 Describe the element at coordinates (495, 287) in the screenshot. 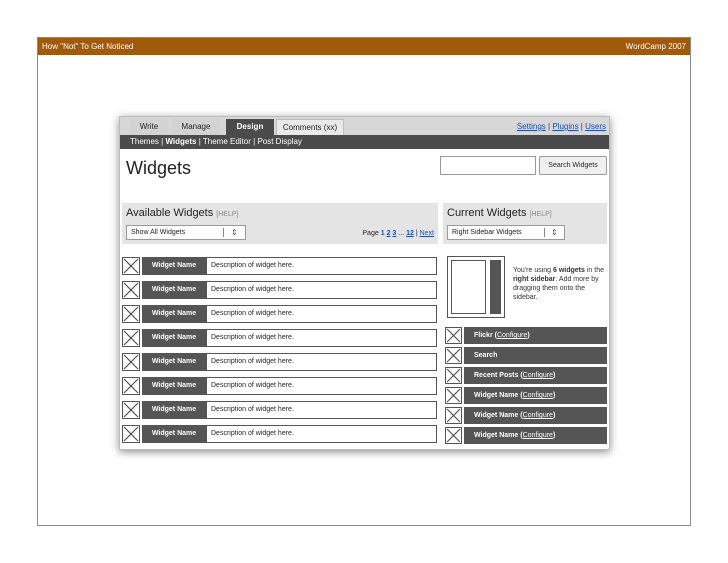

I see `layout-sidebar-column` at that location.